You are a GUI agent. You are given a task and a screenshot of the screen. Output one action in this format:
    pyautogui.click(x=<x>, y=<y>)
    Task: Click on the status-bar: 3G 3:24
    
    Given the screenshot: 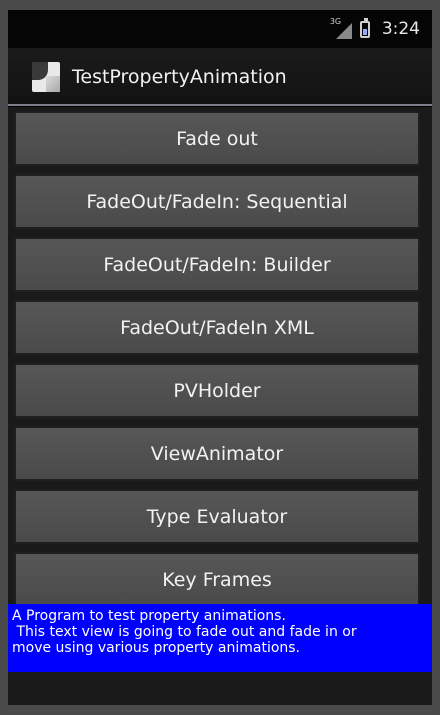 What is the action you would take?
    pyautogui.click(x=220, y=29)
    